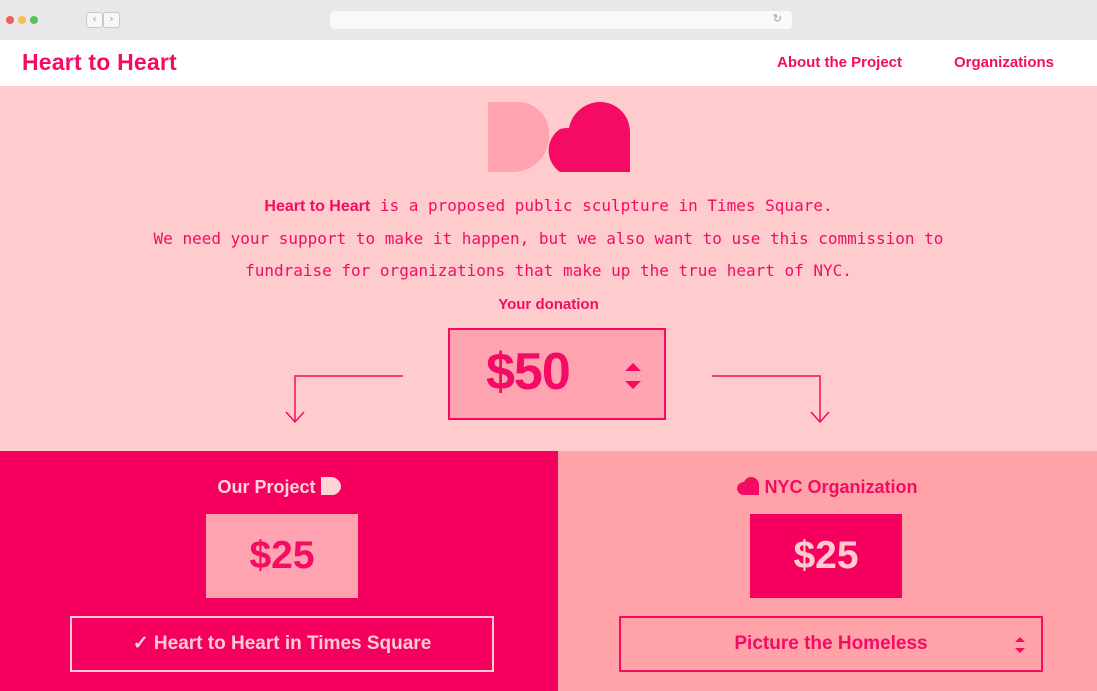  What do you see at coordinates (777, 18) in the screenshot?
I see `reload-icon: ↻` at bounding box center [777, 18].